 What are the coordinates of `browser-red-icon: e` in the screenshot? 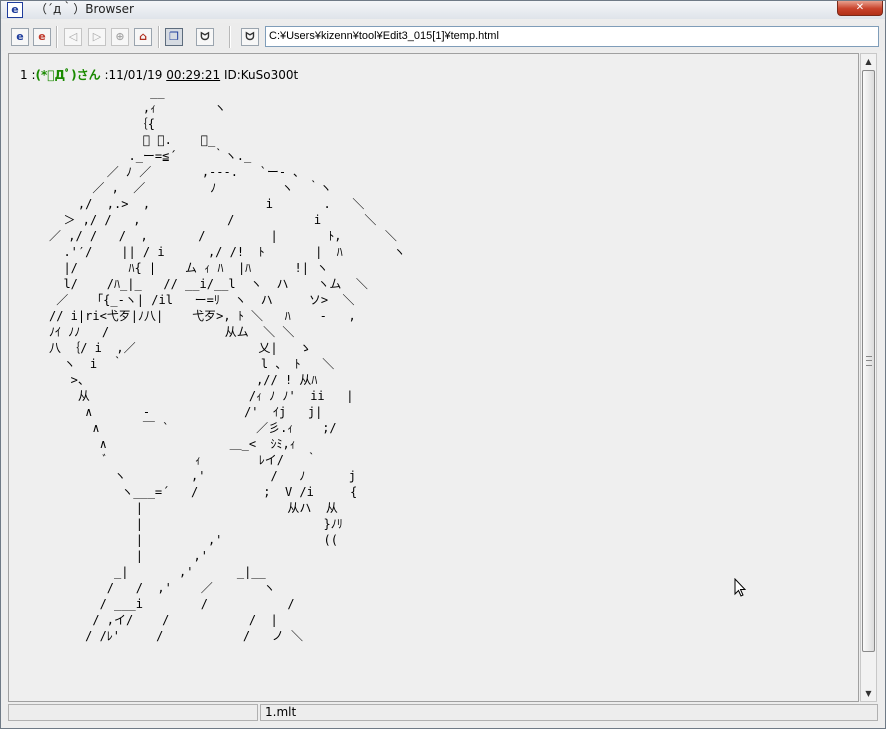 It's located at (42, 37).